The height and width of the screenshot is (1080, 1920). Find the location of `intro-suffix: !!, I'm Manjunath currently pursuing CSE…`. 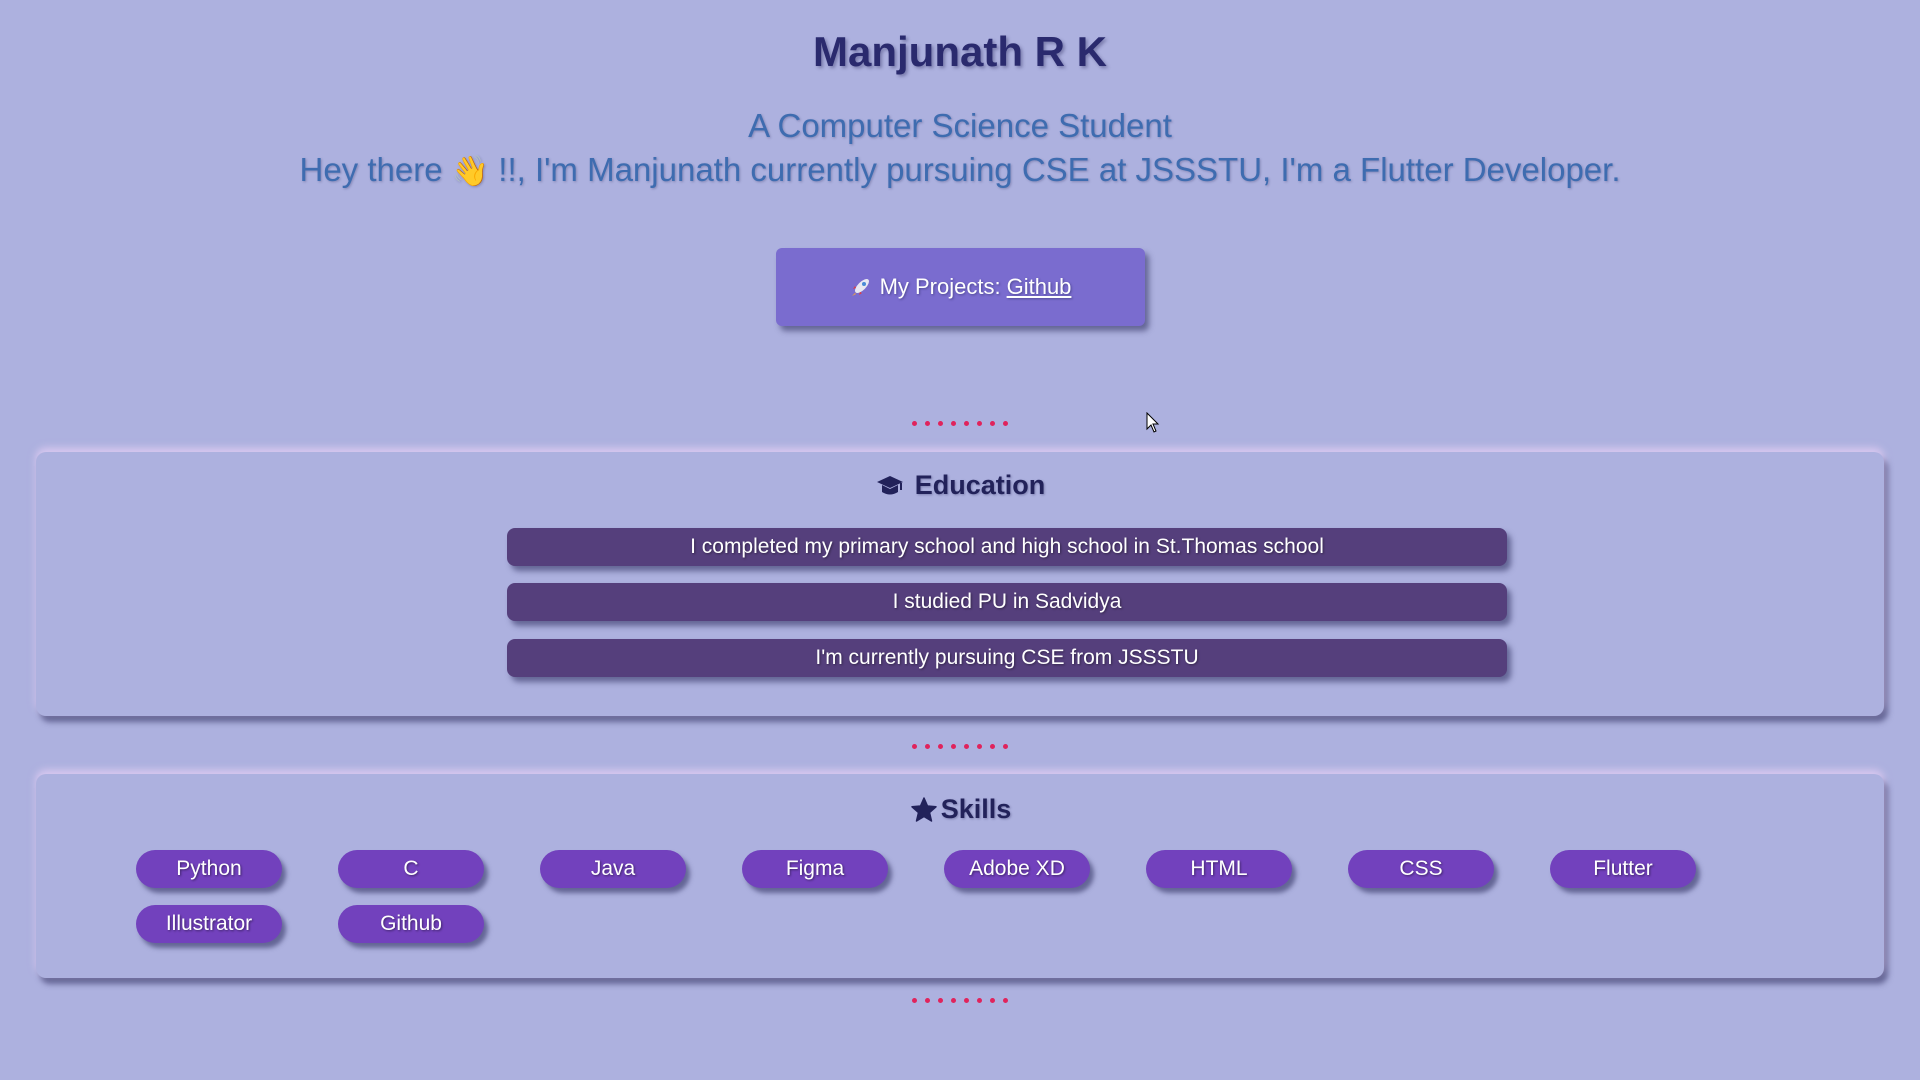

intro-suffix: !!, I'm Manjunath currently pursuing CSE… is located at coordinates (1059, 169).